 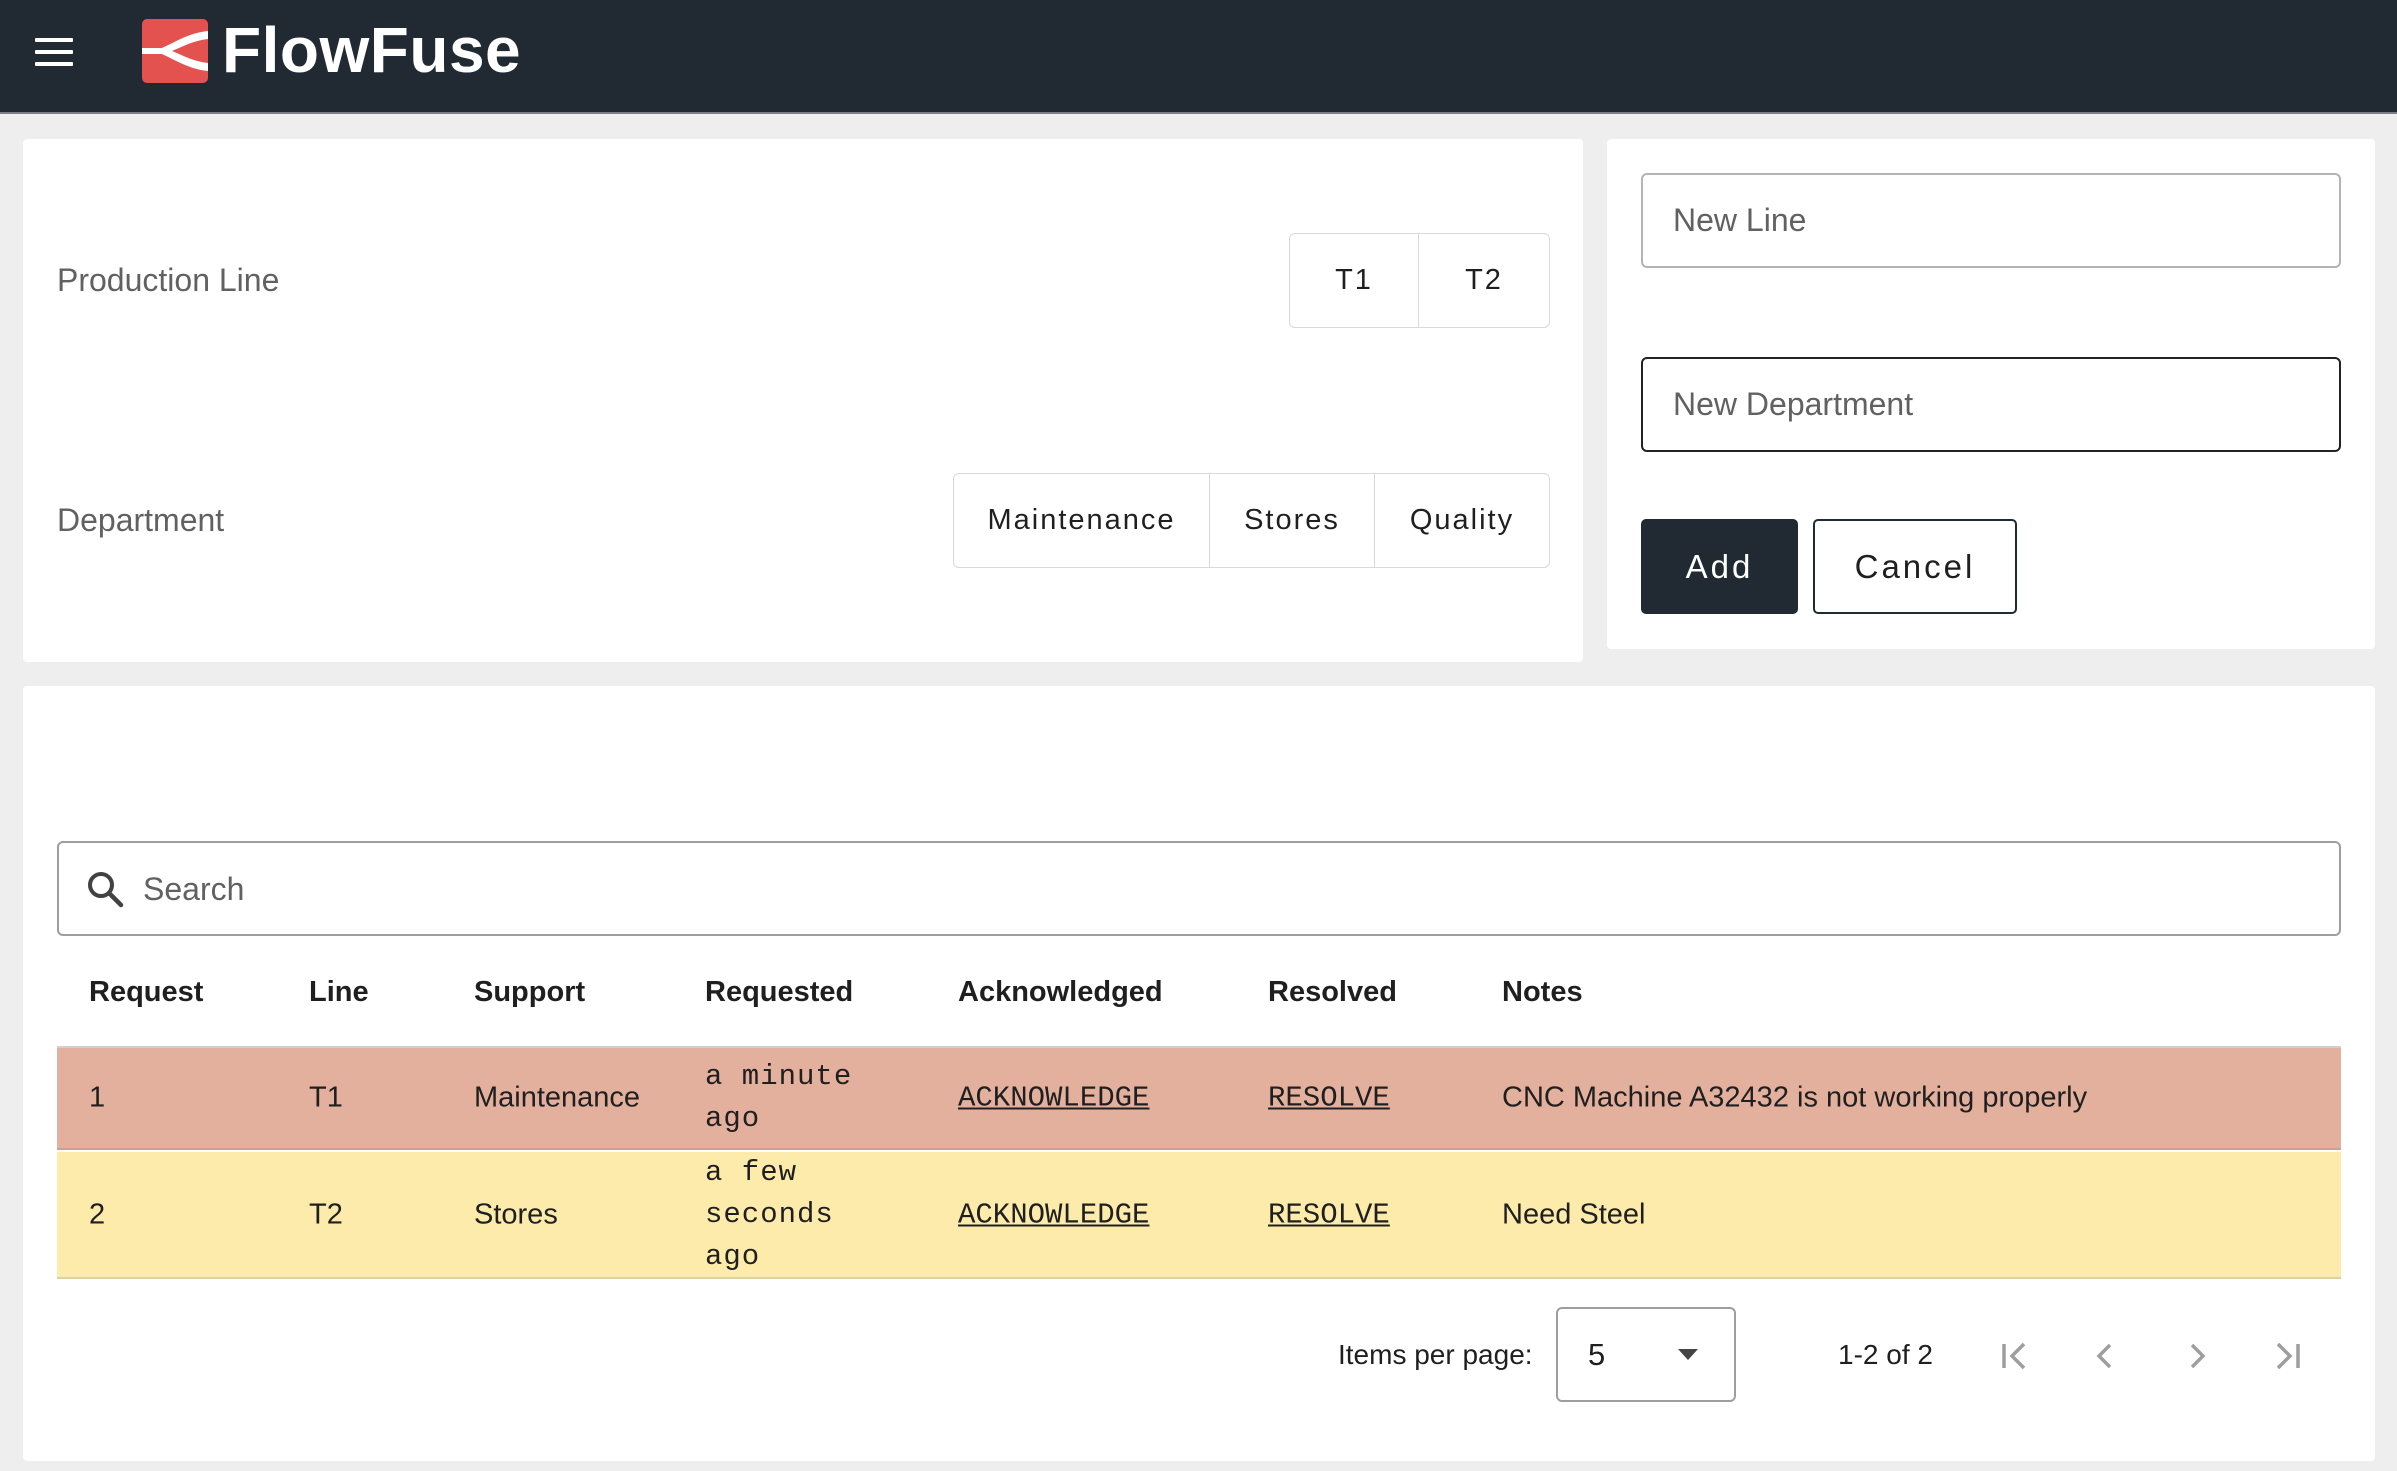 What do you see at coordinates (2014, 1356) in the screenshot?
I see `first-page-icon` at bounding box center [2014, 1356].